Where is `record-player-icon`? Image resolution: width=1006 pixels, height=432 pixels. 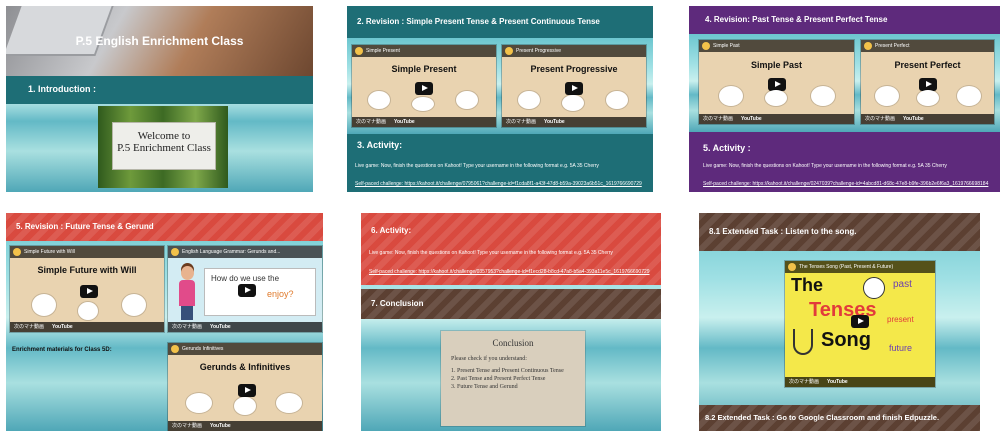 record-player-icon is located at coordinates (199, 403).